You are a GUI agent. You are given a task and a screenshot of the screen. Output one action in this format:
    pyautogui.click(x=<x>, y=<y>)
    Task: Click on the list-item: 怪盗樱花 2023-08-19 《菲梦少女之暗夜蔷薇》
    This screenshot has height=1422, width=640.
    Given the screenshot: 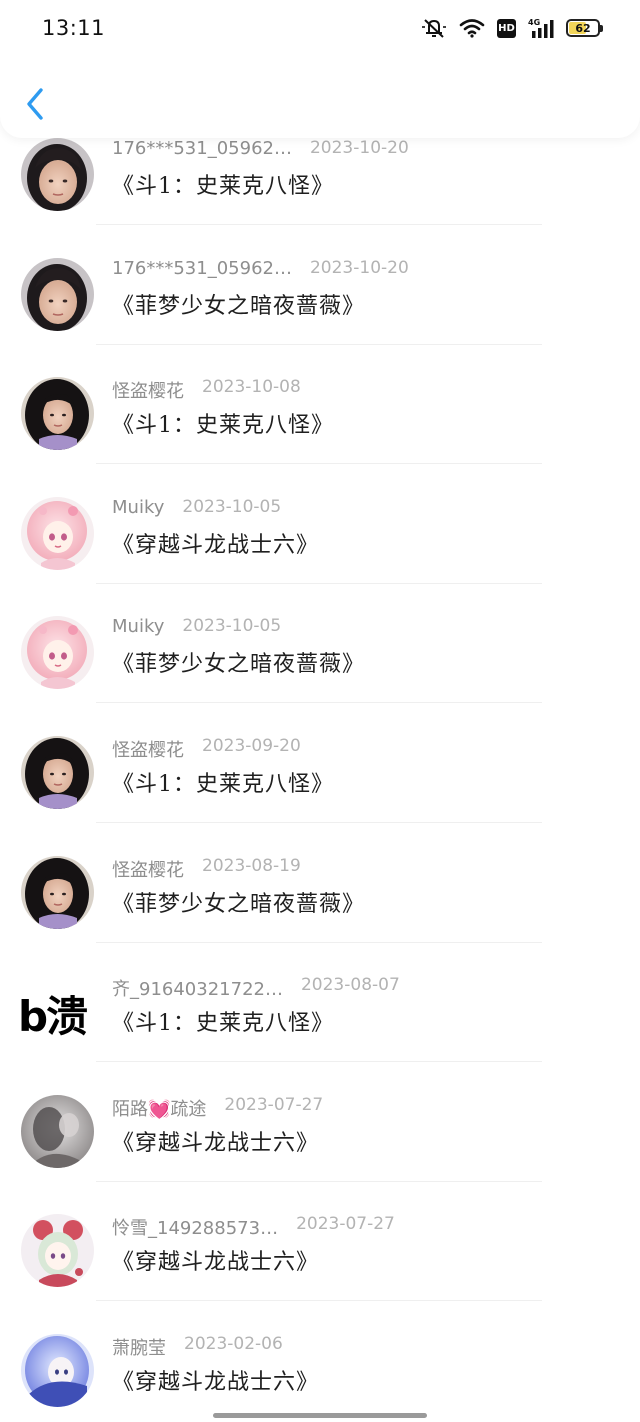 What is the action you would take?
    pyautogui.click(x=320, y=915)
    